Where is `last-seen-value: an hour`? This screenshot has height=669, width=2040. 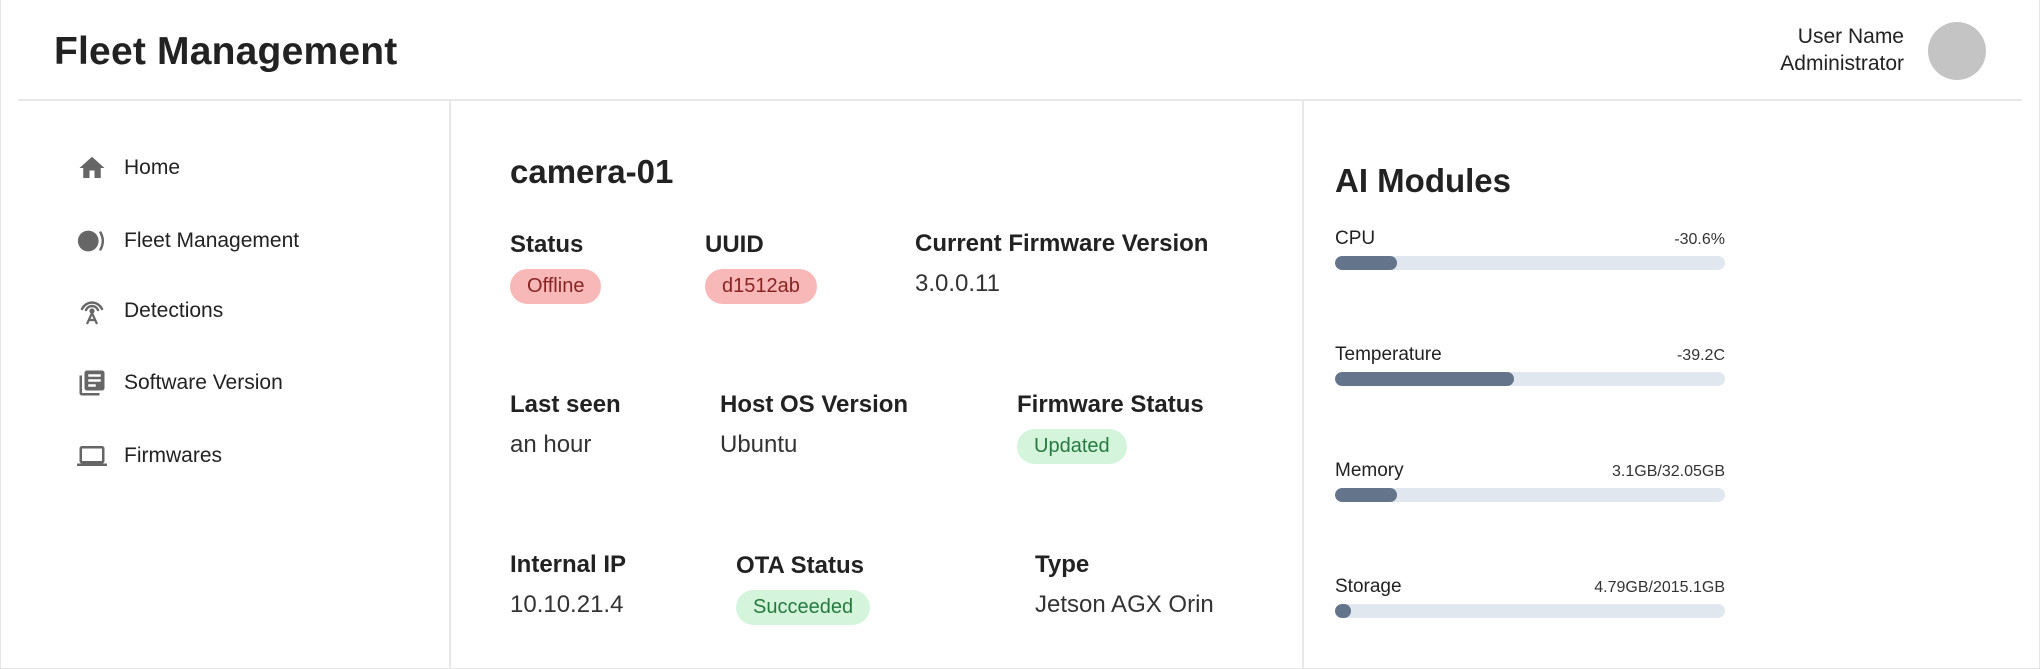 last-seen-value: an hour is located at coordinates (551, 444).